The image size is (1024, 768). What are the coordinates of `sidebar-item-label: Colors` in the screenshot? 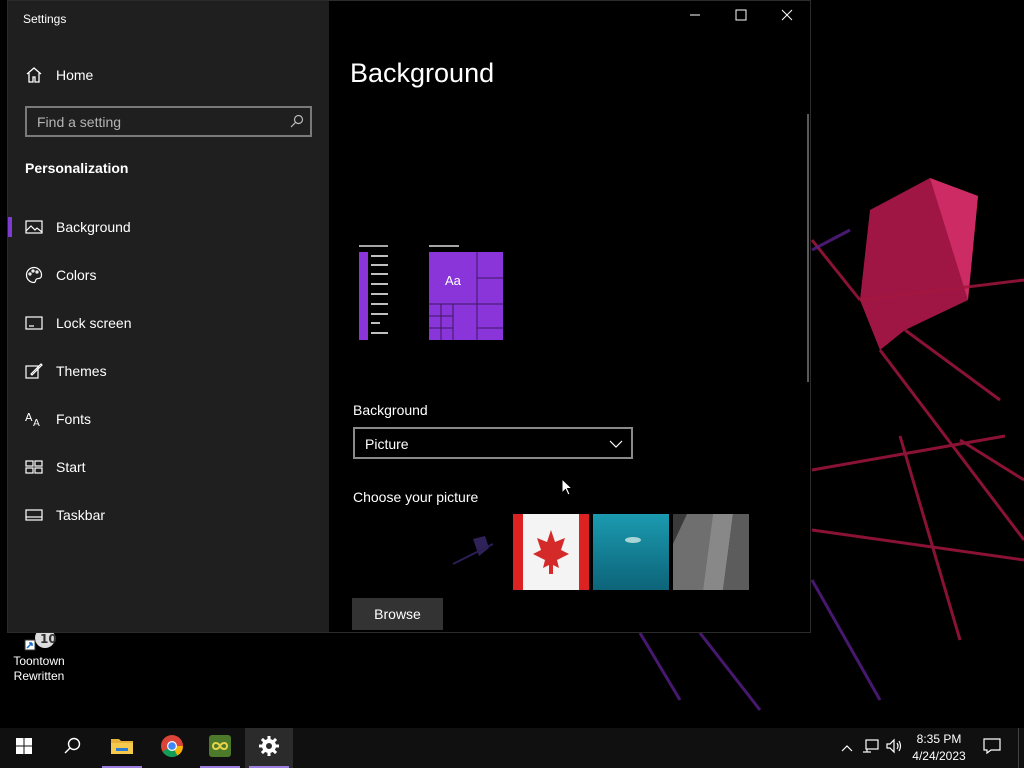 It's located at (76, 275).